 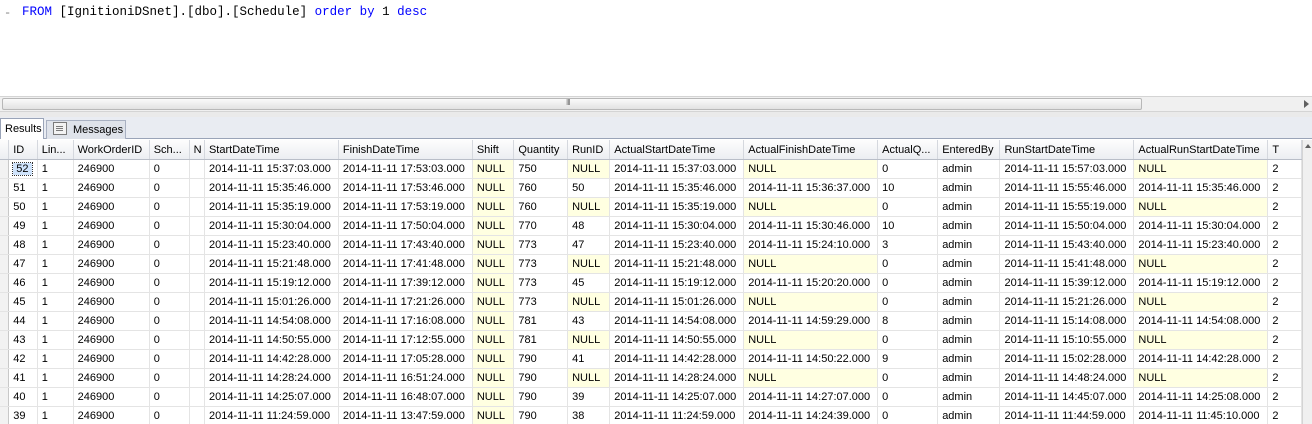 What do you see at coordinates (589, 397) in the screenshot?
I see `table-cell: 39` at bounding box center [589, 397].